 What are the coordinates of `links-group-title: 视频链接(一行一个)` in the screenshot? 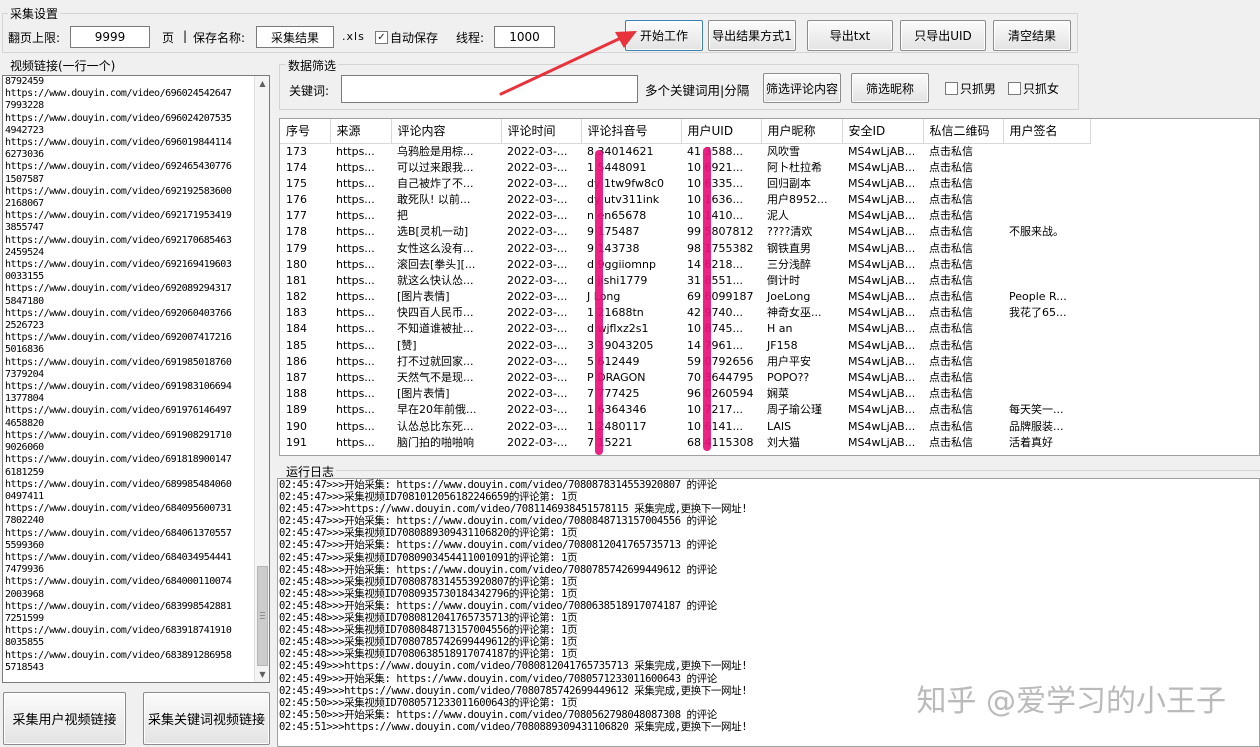 It's located at (63, 65).